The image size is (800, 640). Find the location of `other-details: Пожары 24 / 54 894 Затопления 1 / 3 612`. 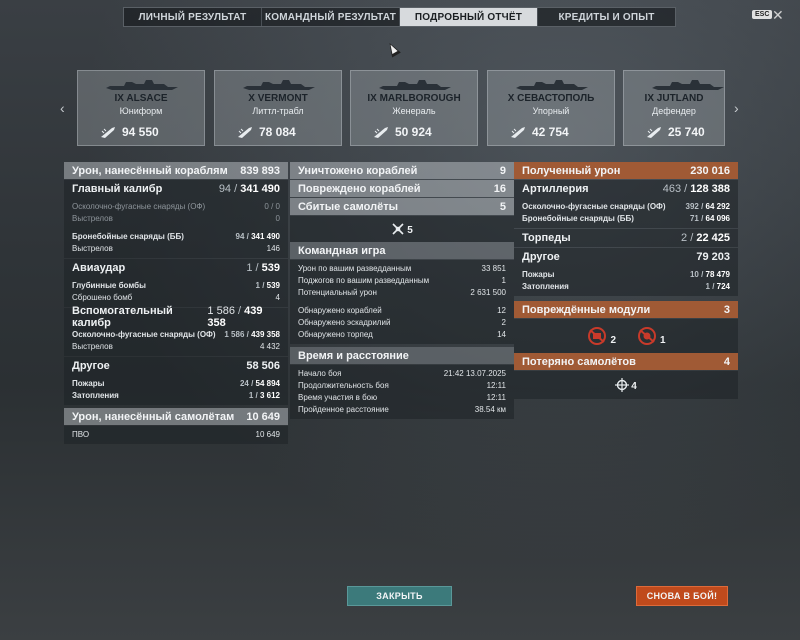

other-details: Пожары 24 / 54 894 Затопления 1 / 3 612 is located at coordinates (176, 390).